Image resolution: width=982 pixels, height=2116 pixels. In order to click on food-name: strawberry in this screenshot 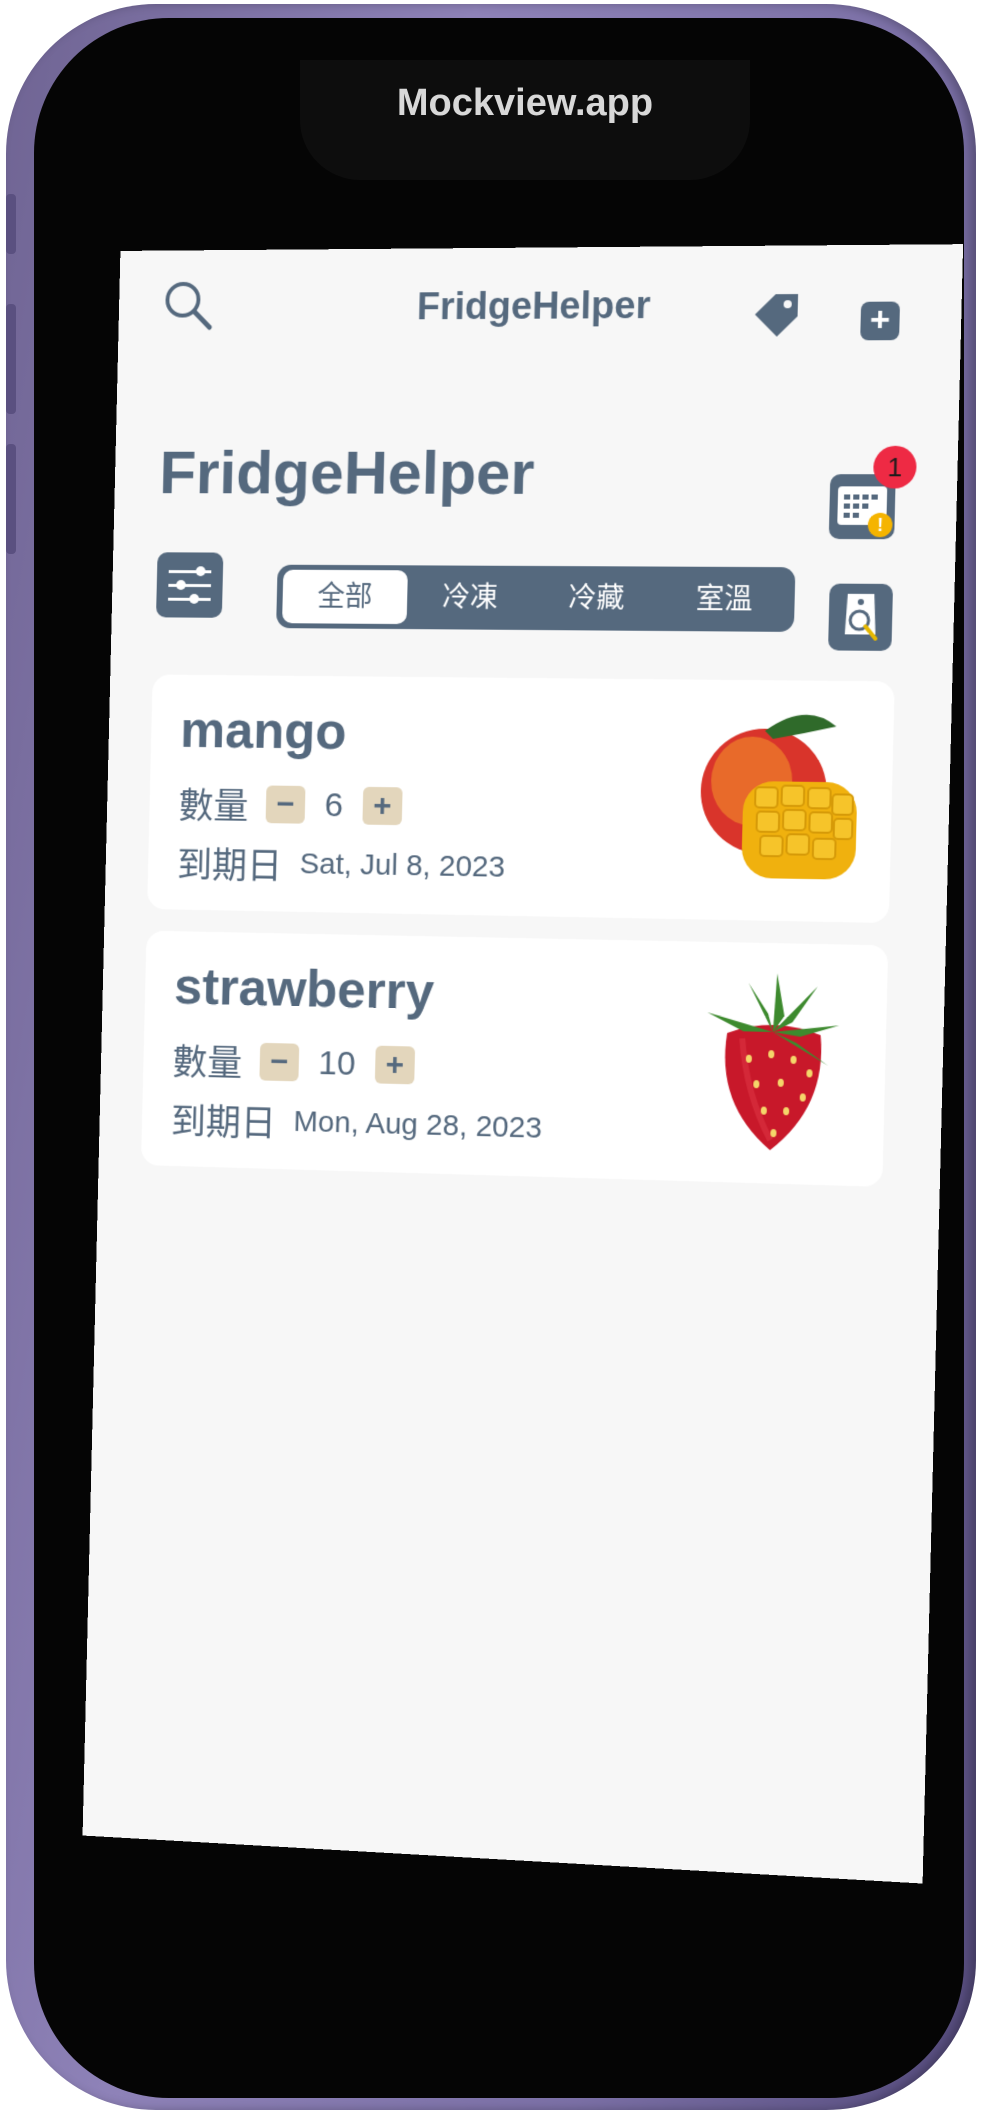, I will do `click(304, 989)`.